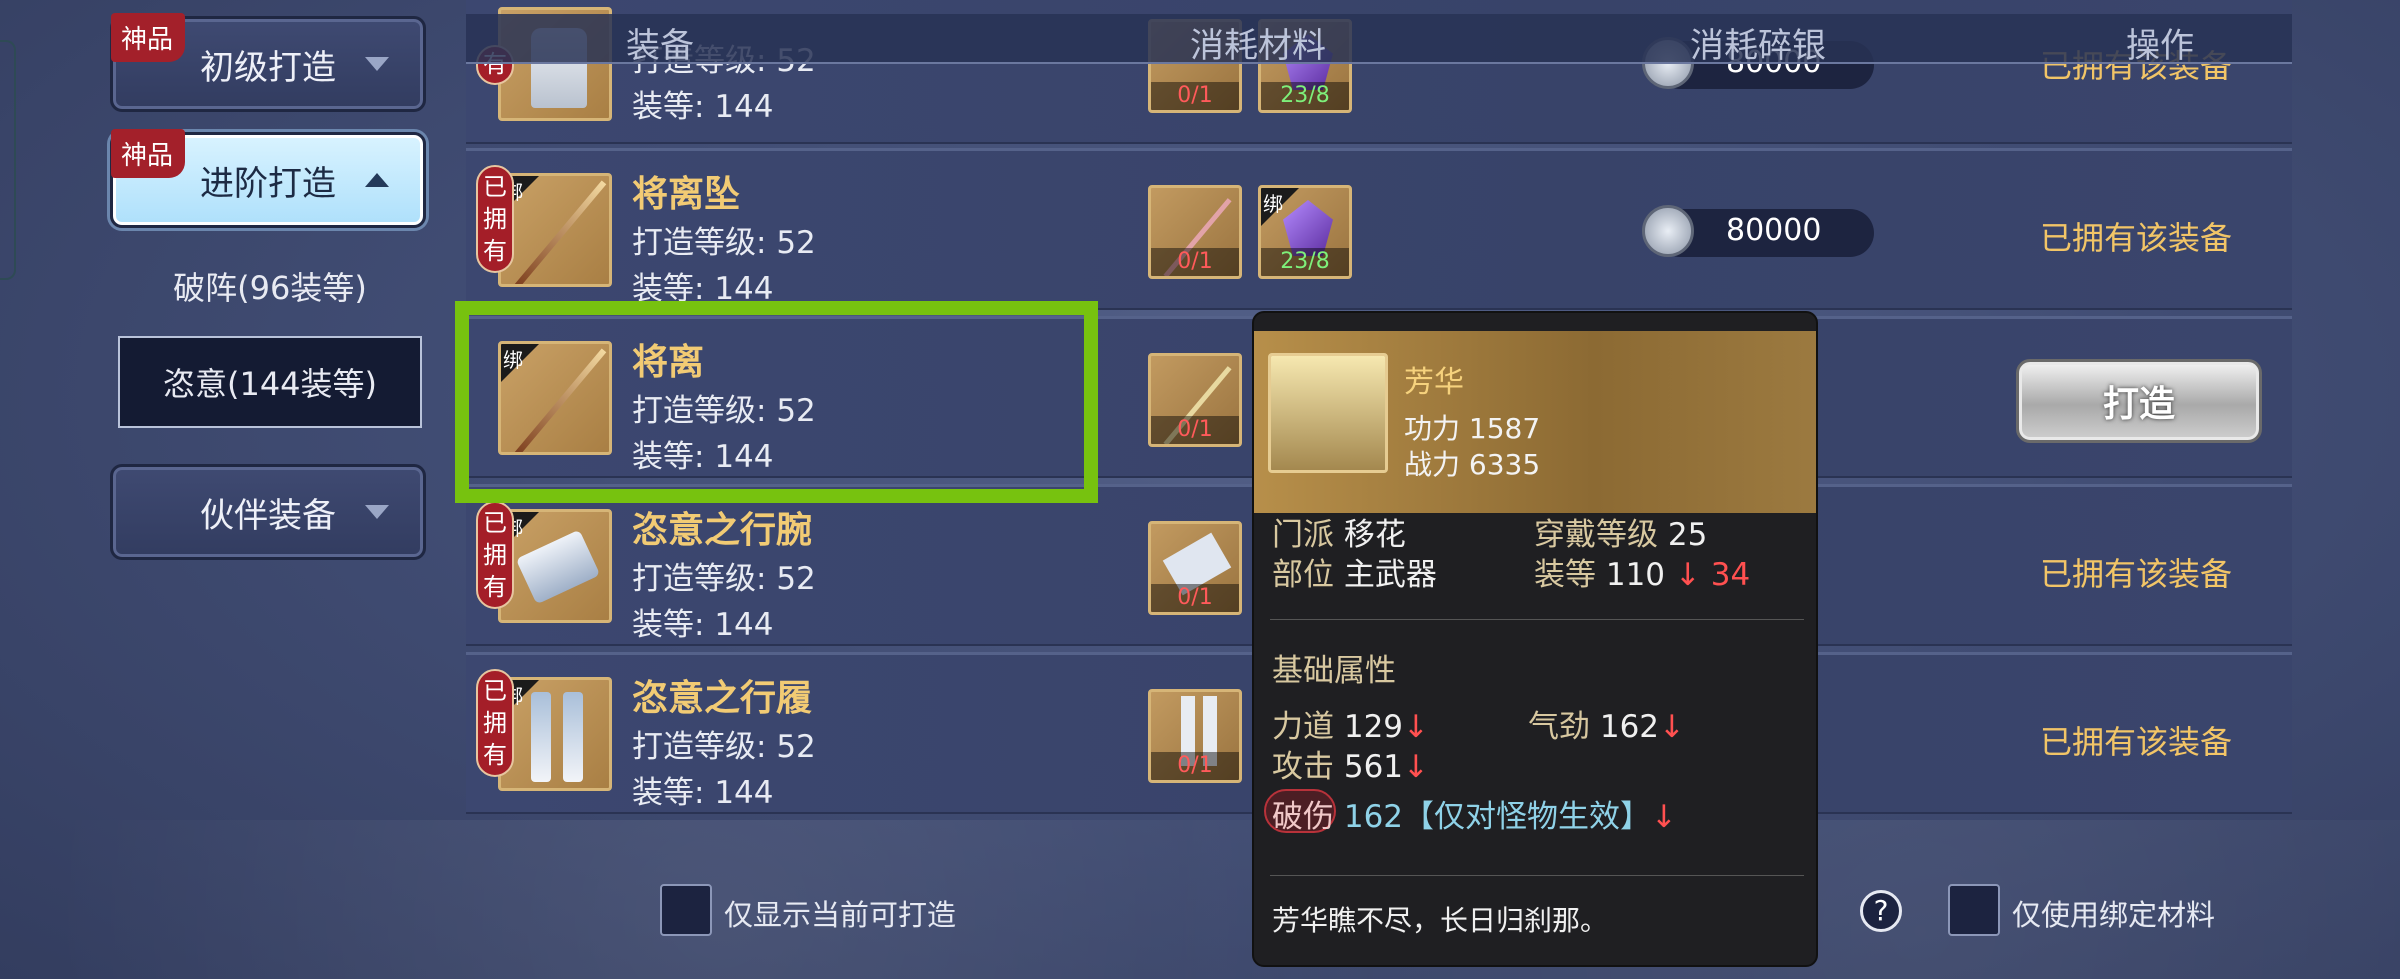  I want to click on tooltip-gear-score: 装等 110 ↓ 34, so click(1642, 575).